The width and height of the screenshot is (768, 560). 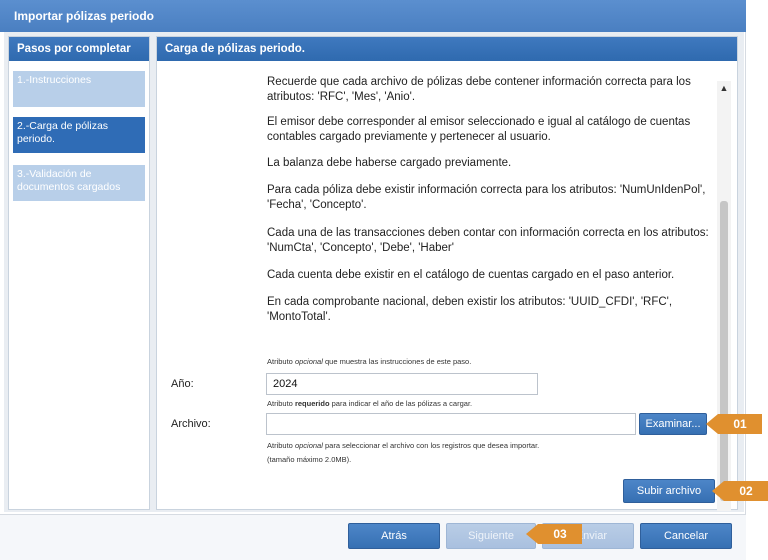 What do you see at coordinates (402, 384) in the screenshot?
I see `year-input` at bounding box center [402, 384].